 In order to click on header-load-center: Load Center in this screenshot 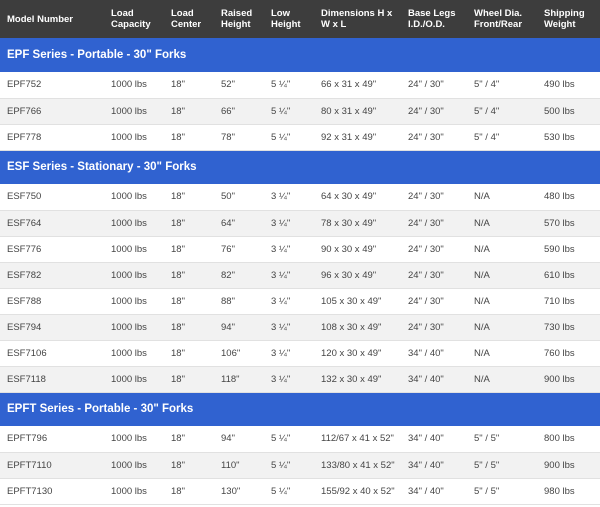, I will do `click(189, 19)`.